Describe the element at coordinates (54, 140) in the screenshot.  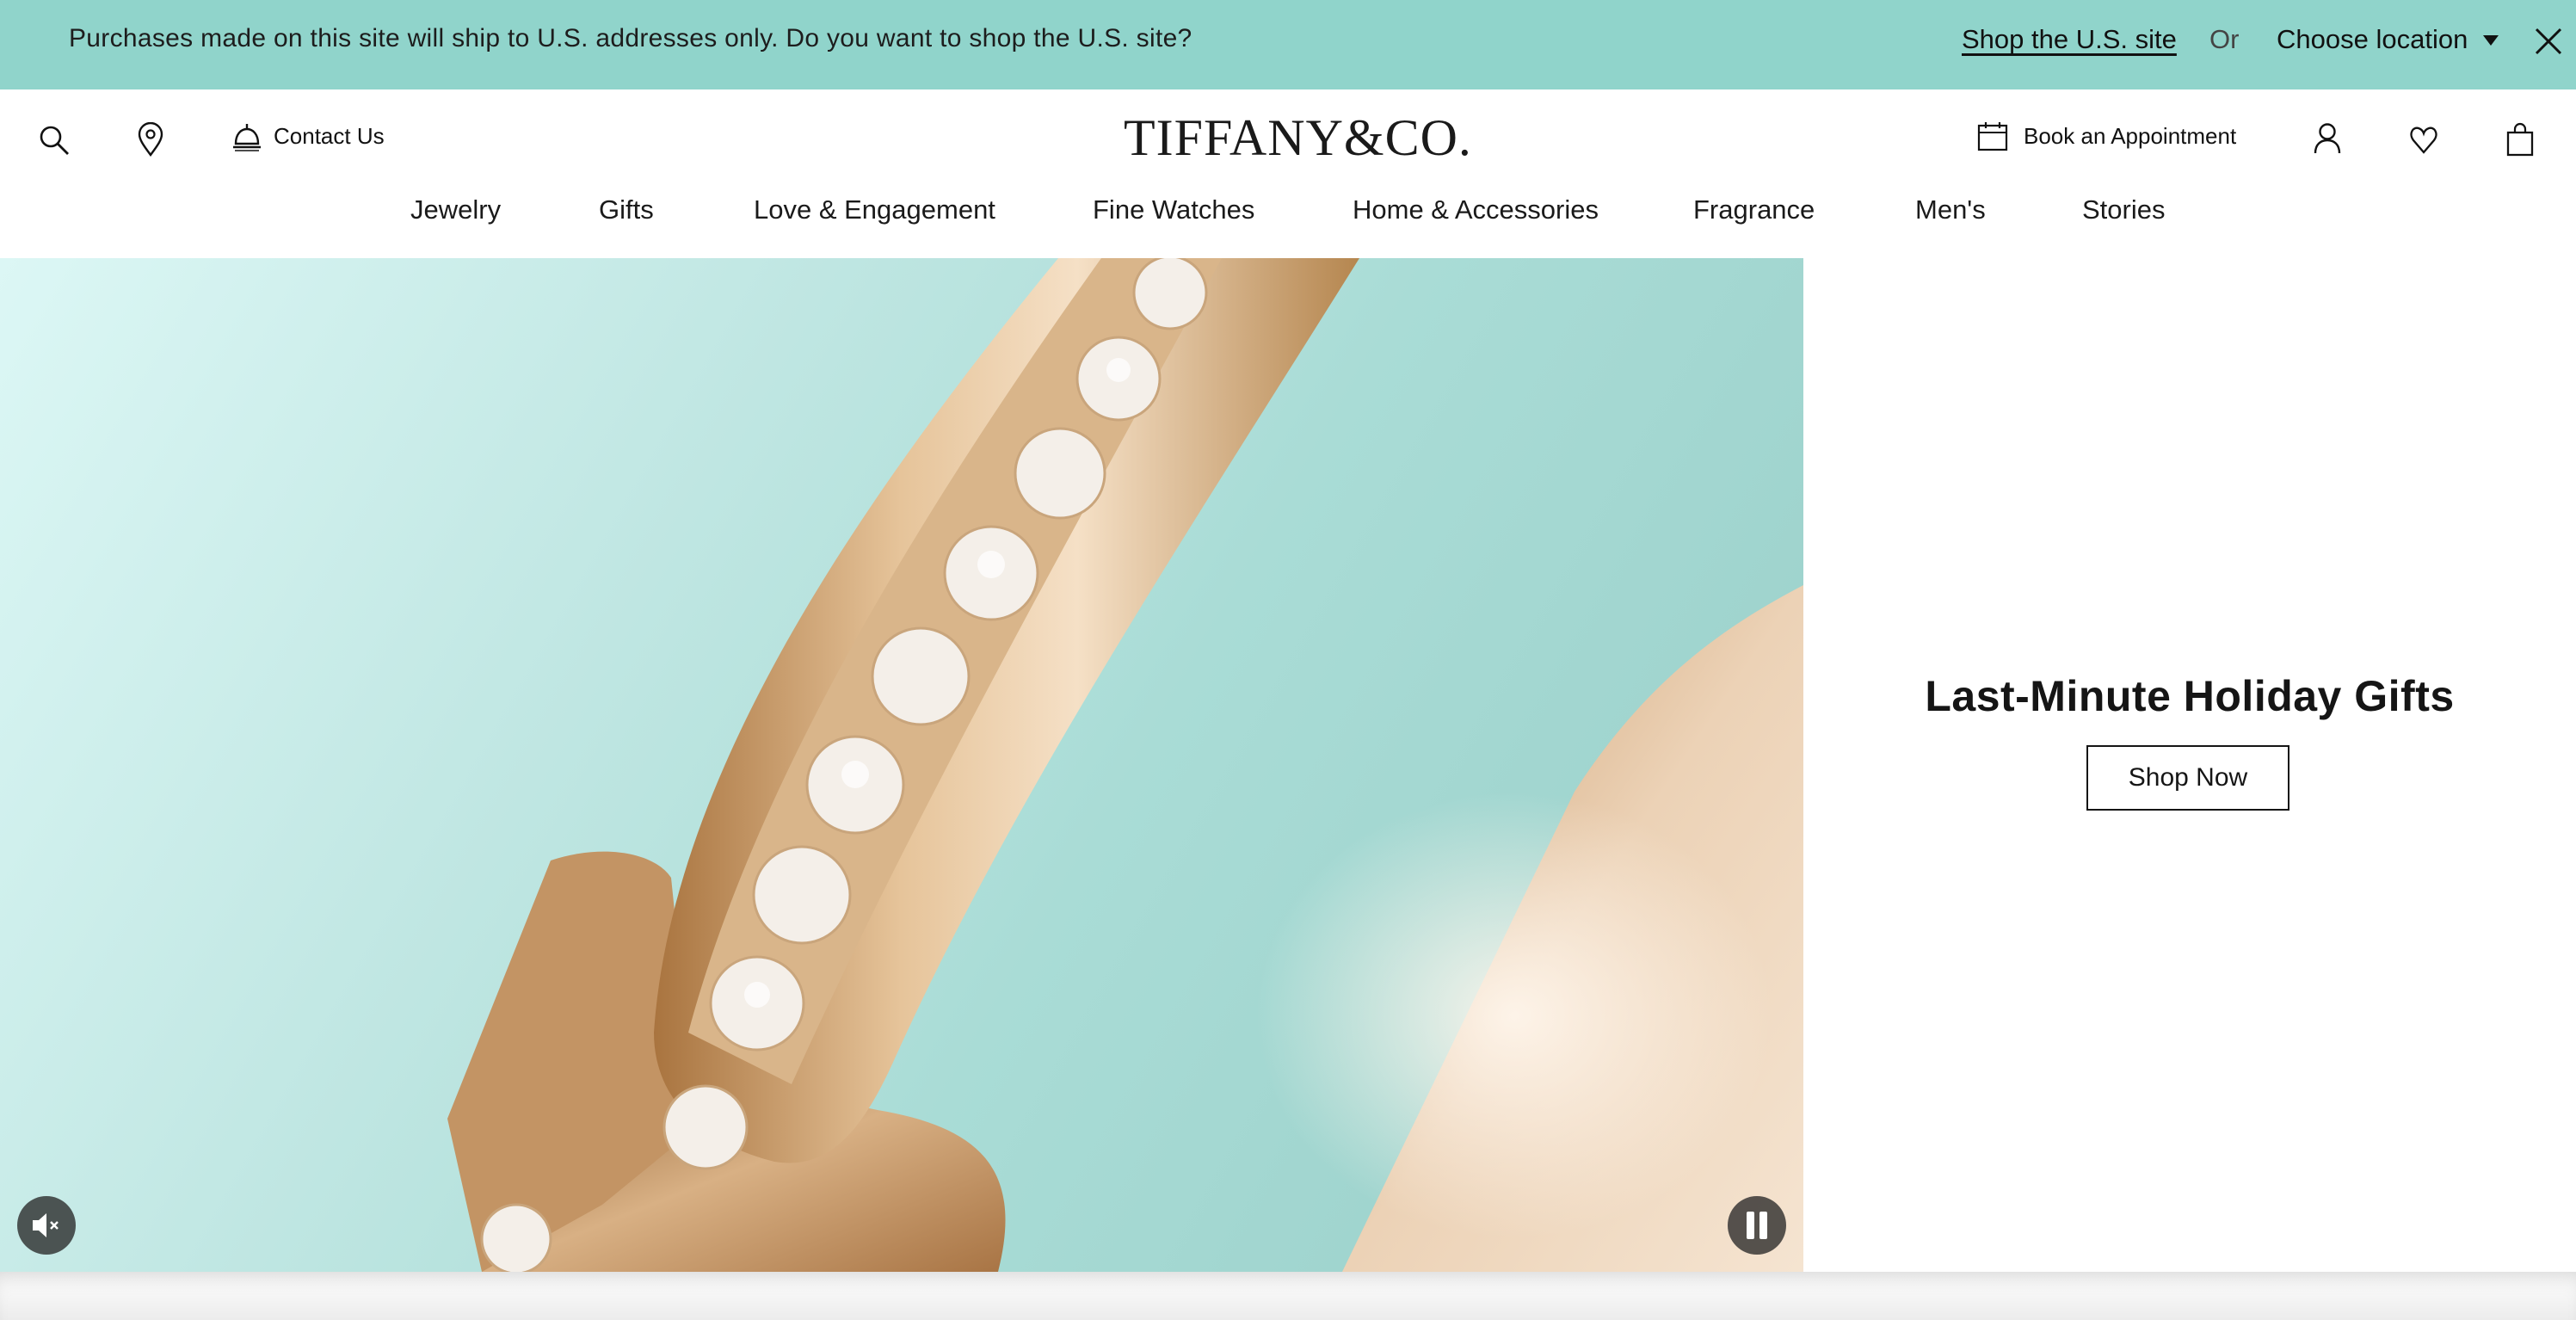
I see `search-icon` at that location.